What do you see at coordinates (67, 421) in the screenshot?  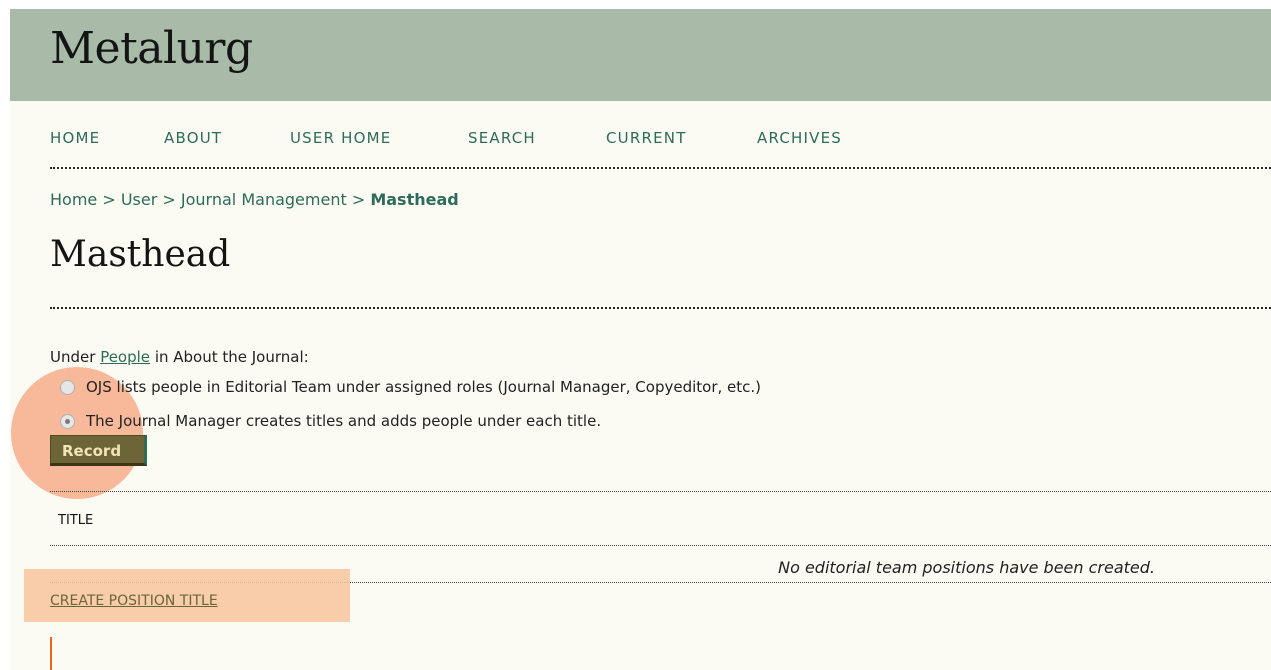 I see `radio-manager-creates` at bounding box center [67, 421].